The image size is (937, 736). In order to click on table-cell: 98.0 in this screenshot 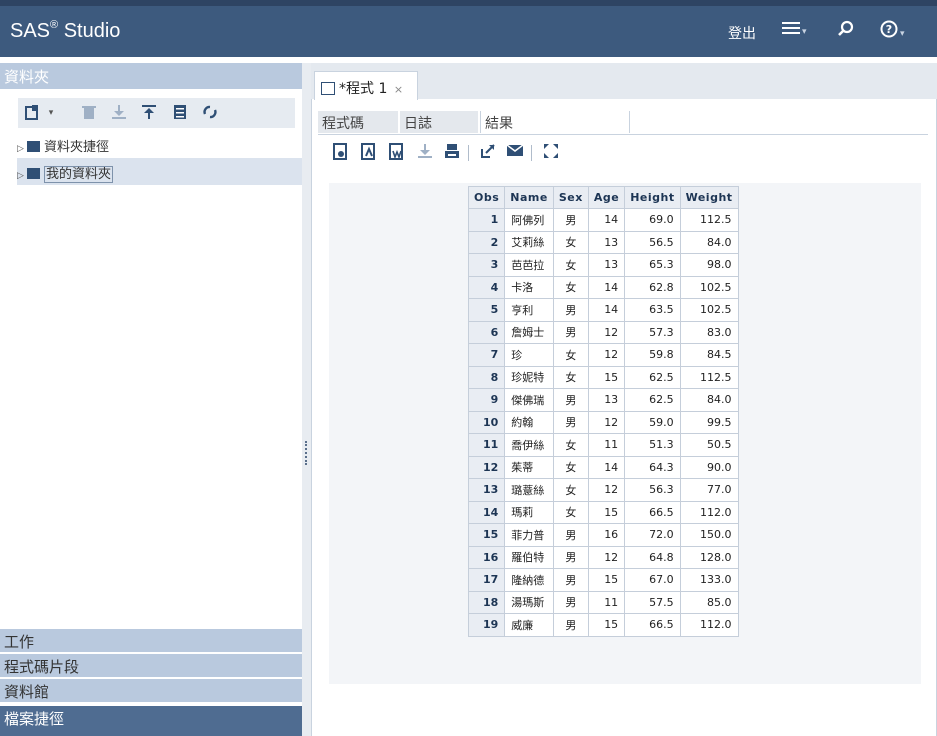, I will do `click(709, 265)`.